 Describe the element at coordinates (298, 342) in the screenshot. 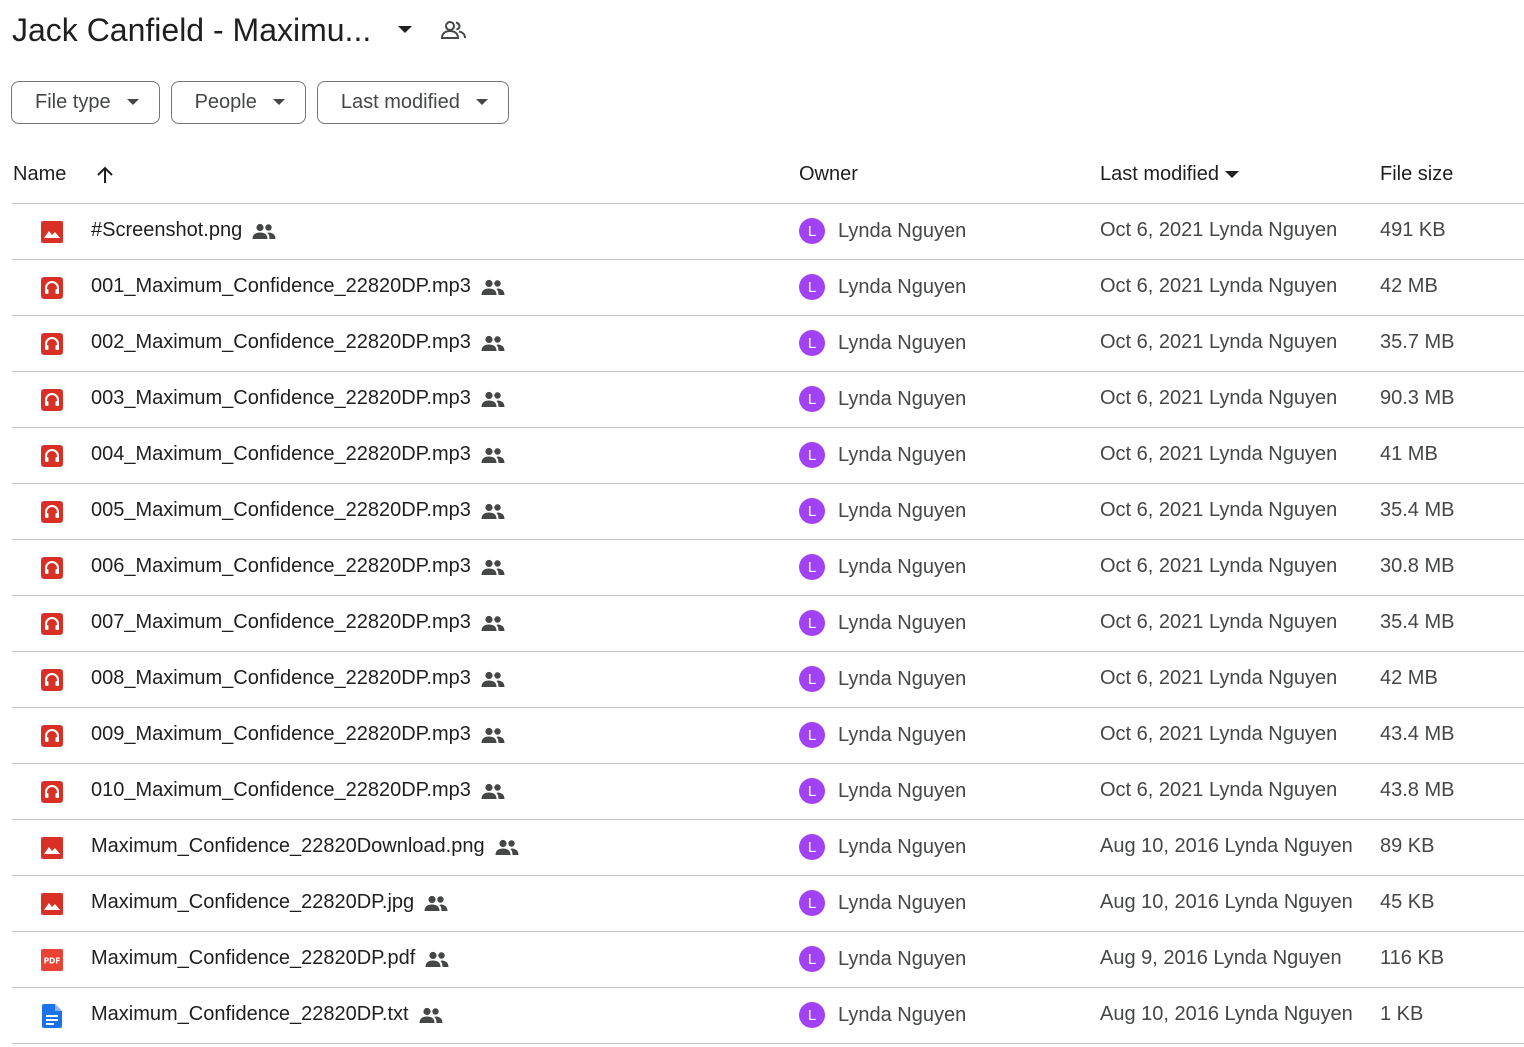

I see `file-name-cell: 002_Maximum_Confidence_22820DP.mp3` at that location.